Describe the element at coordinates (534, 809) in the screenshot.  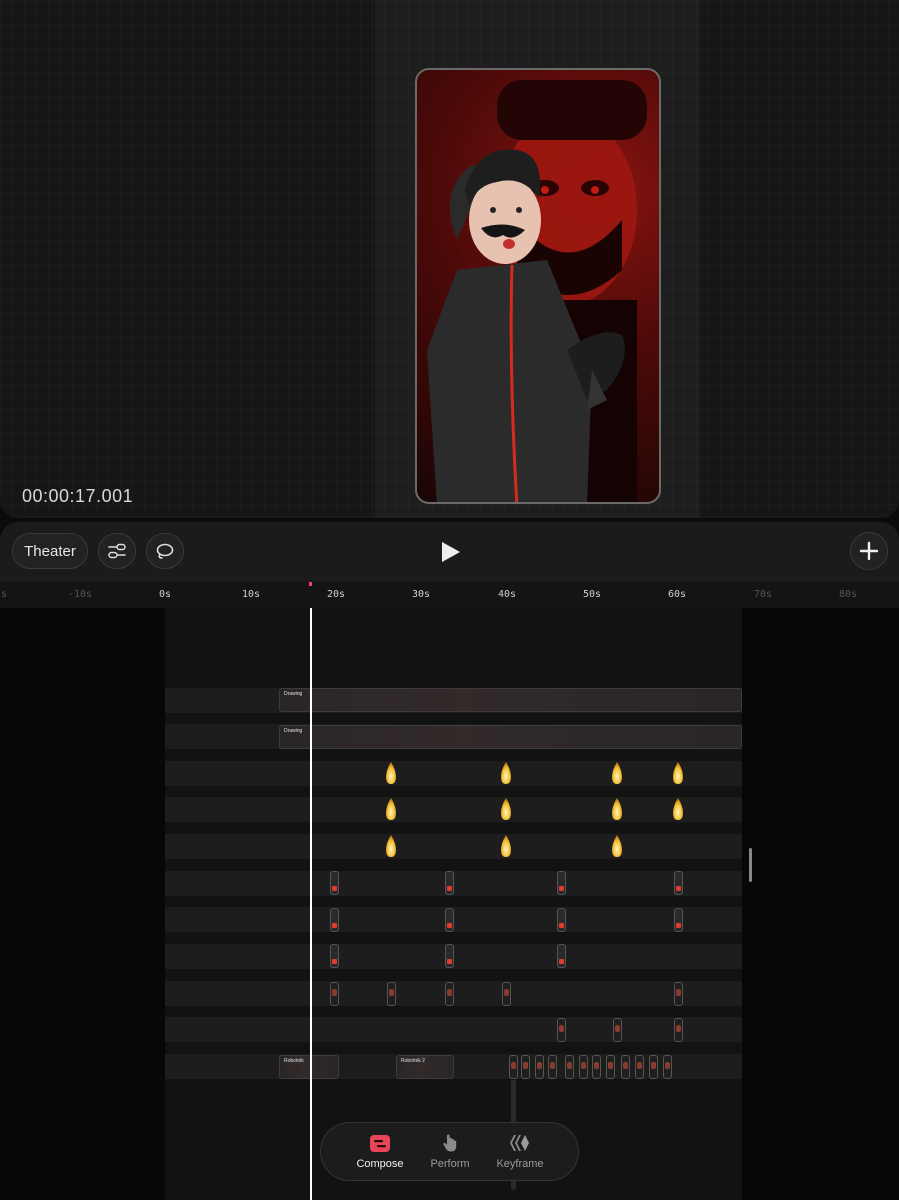
I see `flame-markers-layer` at that location.